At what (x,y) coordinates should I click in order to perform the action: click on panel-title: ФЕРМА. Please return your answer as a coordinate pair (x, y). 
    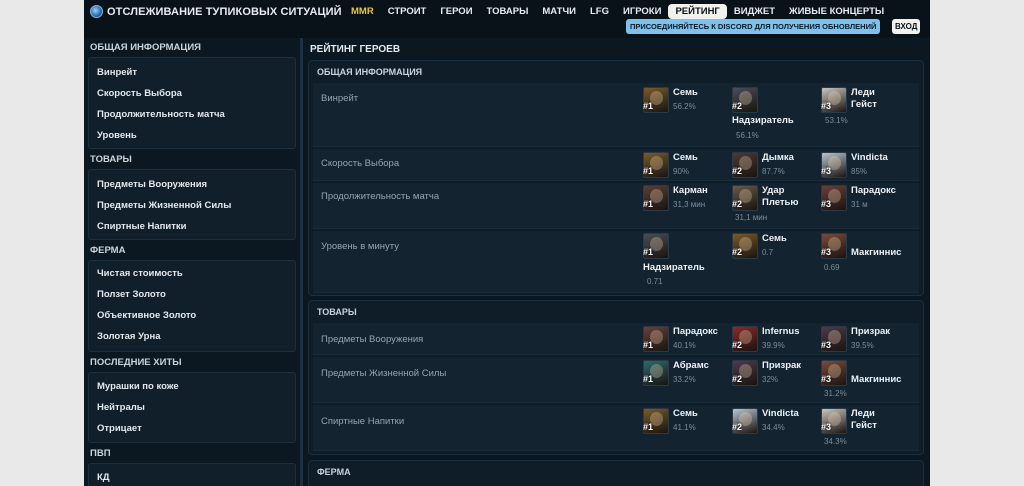
    Looking at the image, I should click on (334, 472).